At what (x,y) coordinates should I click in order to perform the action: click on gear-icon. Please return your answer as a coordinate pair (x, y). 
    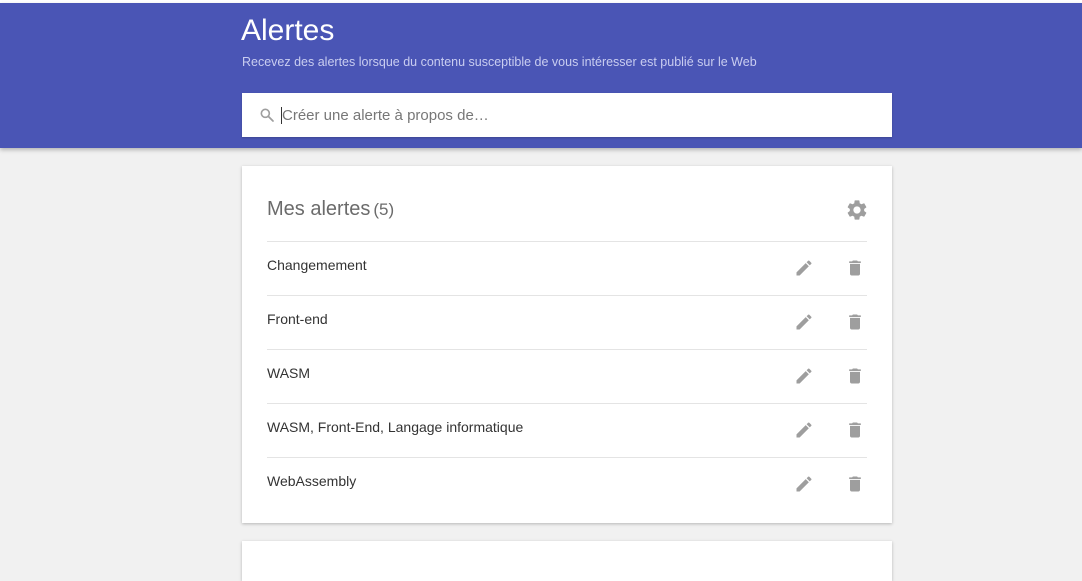
    Looking at the image, I should click on (857, 210).